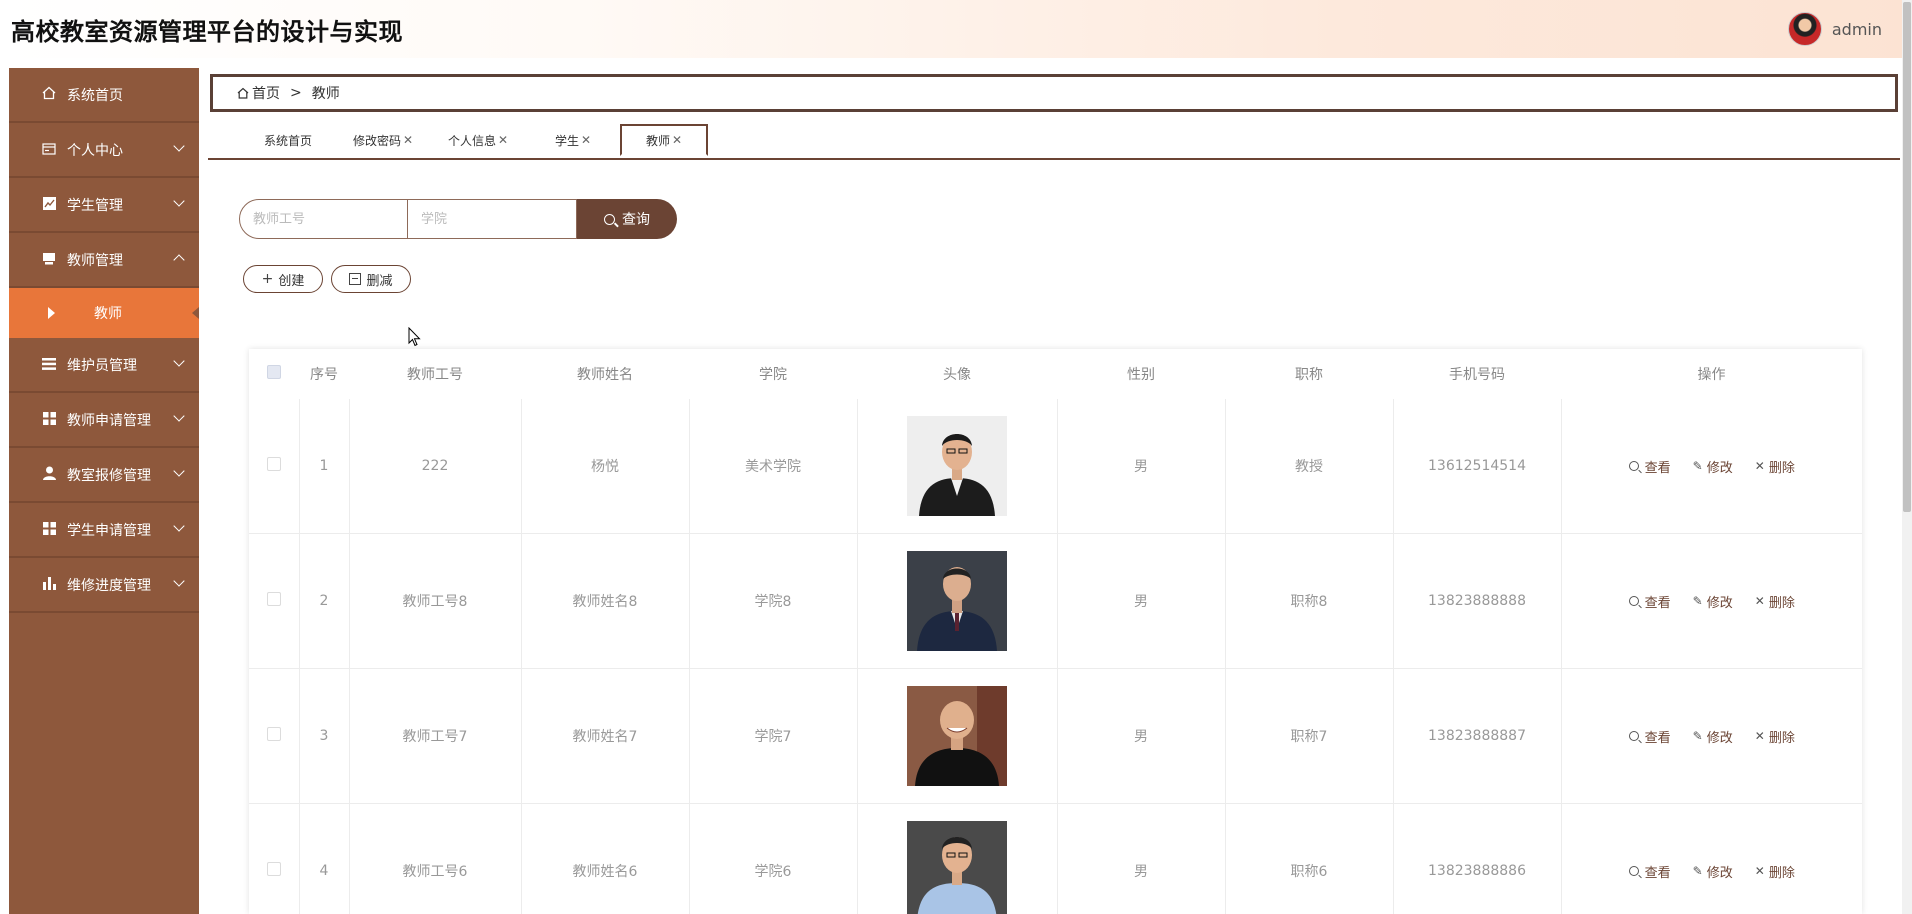 This screenshot has height=914, width=1912. Describe the element at coordinates (657, 140) in the screenshot. I see `tab-label: 教师` at that location.